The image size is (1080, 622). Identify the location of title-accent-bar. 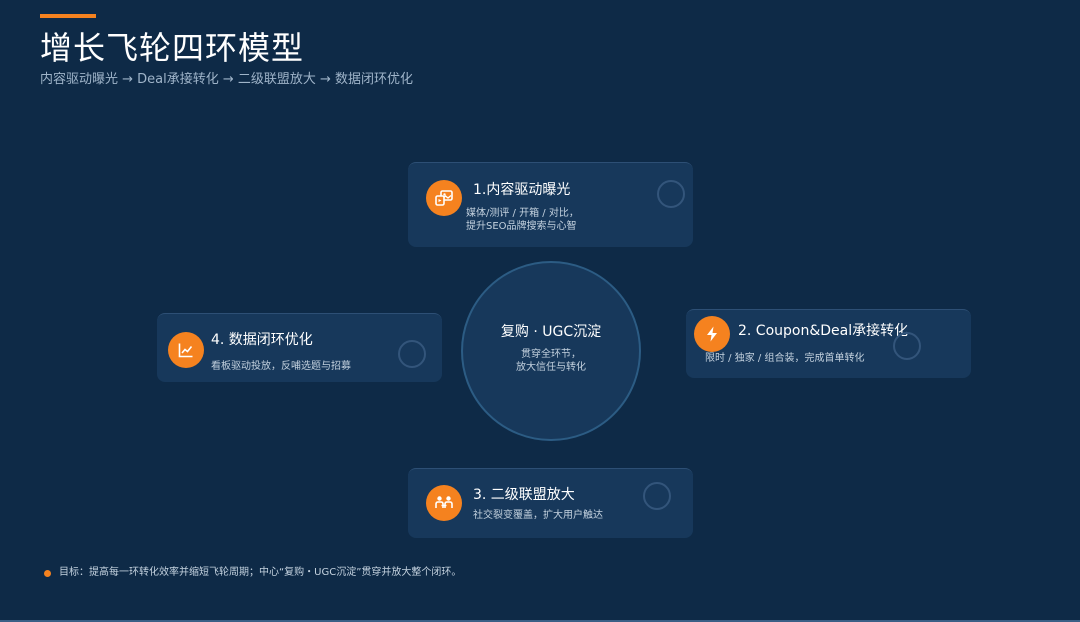
(68, 16).